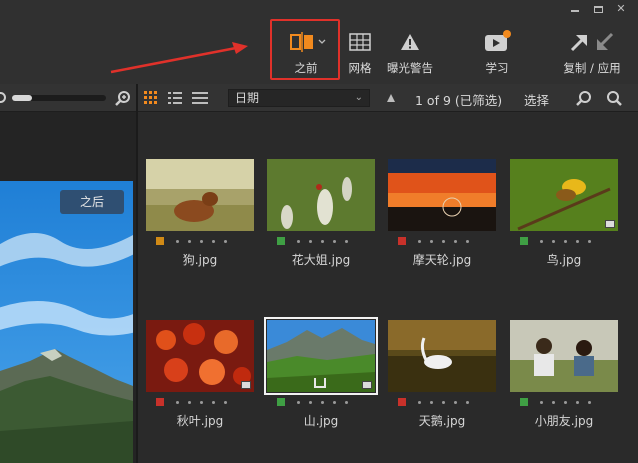  Describe the element at coordinates (598, 9) in the screenshot. I see `restore-icon` at that location.